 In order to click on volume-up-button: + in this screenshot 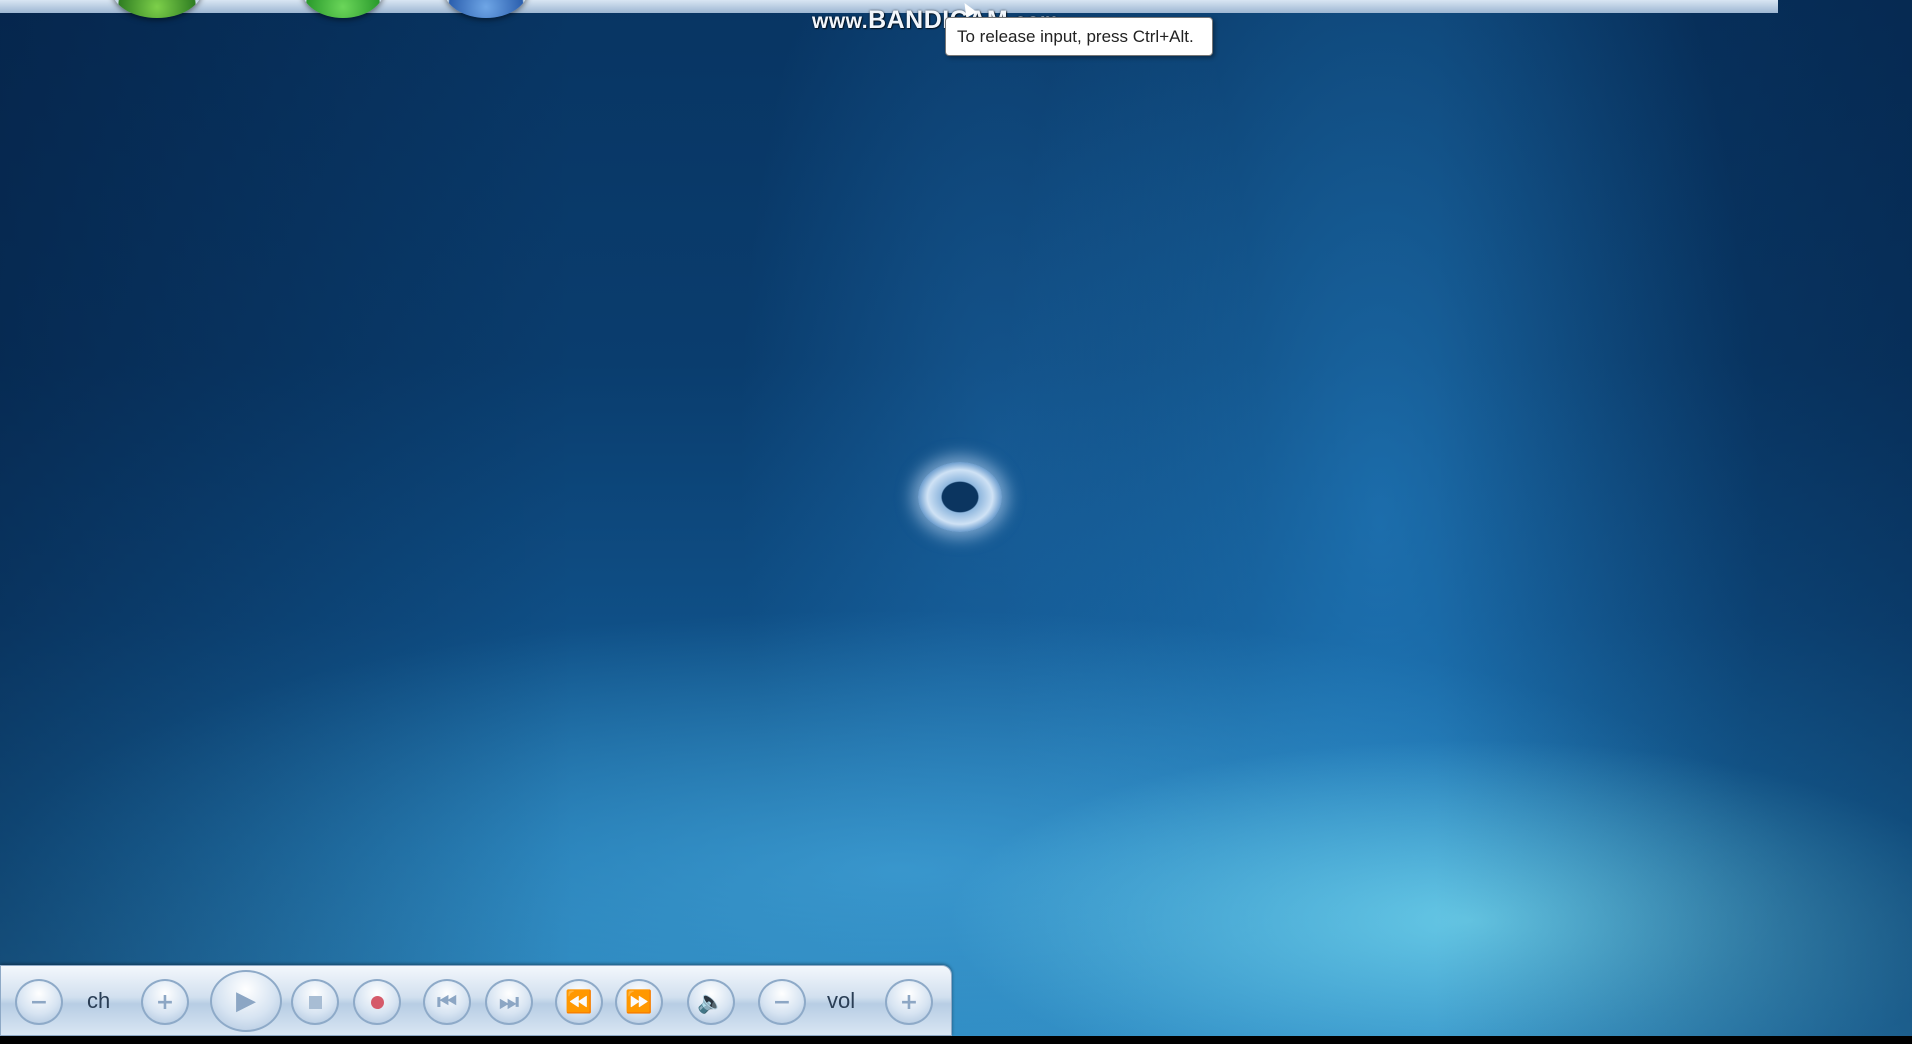, I will do `click(909, 1002)`.